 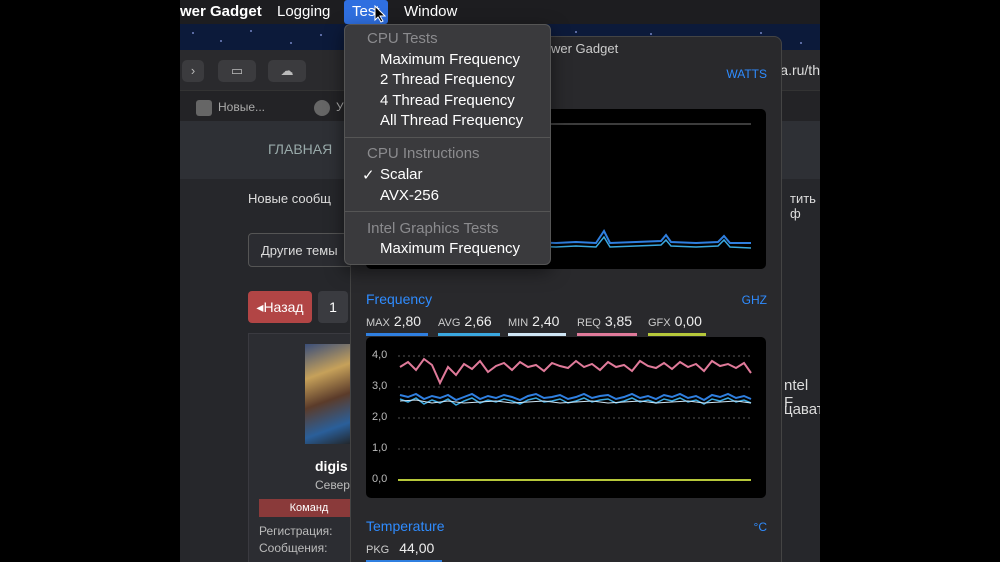 What do you see at coordinates (754, 300) in the screenshot?
I see `frequency-unit: GHZ` at bounding box center [754, 300].